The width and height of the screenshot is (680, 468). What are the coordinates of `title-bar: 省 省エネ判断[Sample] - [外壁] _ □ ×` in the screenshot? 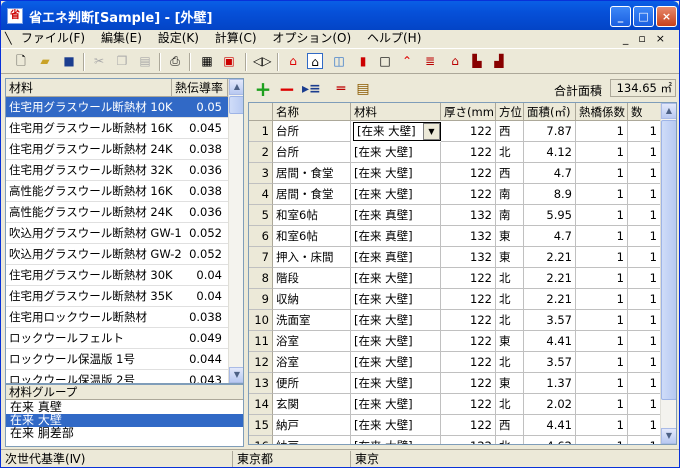 It's located at (340, 15).